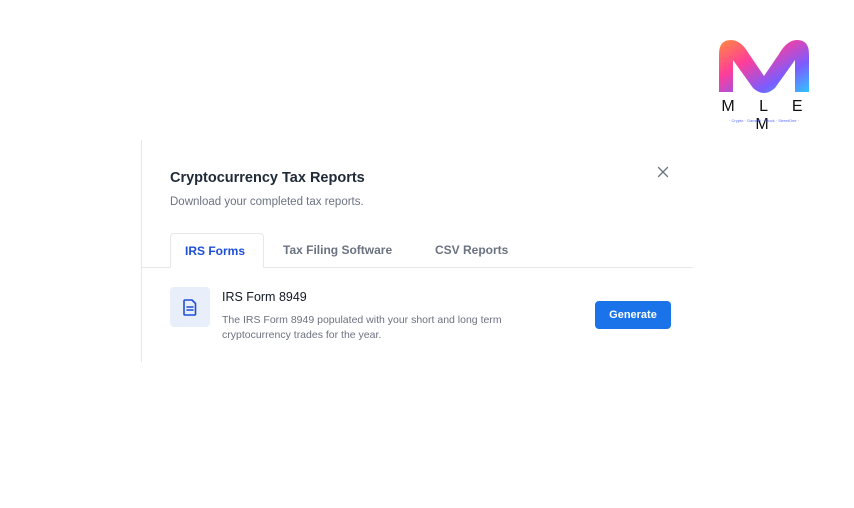 This screenshot has height=508, width=854. What do you see at coordinates (267, 202) in the screenshot?
I see `modal-subtitle: Download your completed tax reports.` at bounding box center [267, 202].